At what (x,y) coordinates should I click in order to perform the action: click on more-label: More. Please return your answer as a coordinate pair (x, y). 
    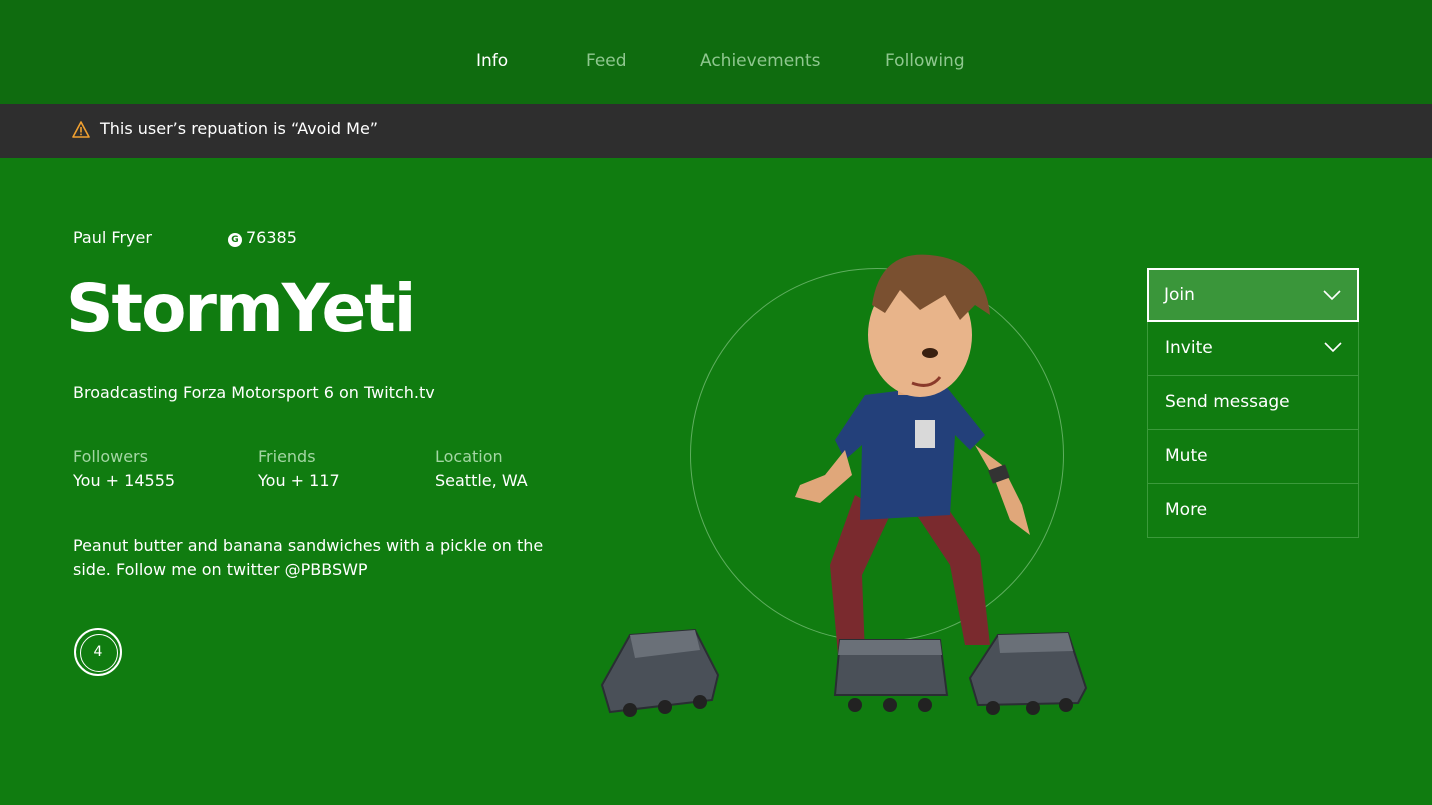
    Looking at the image, I should click on (1186, 510).